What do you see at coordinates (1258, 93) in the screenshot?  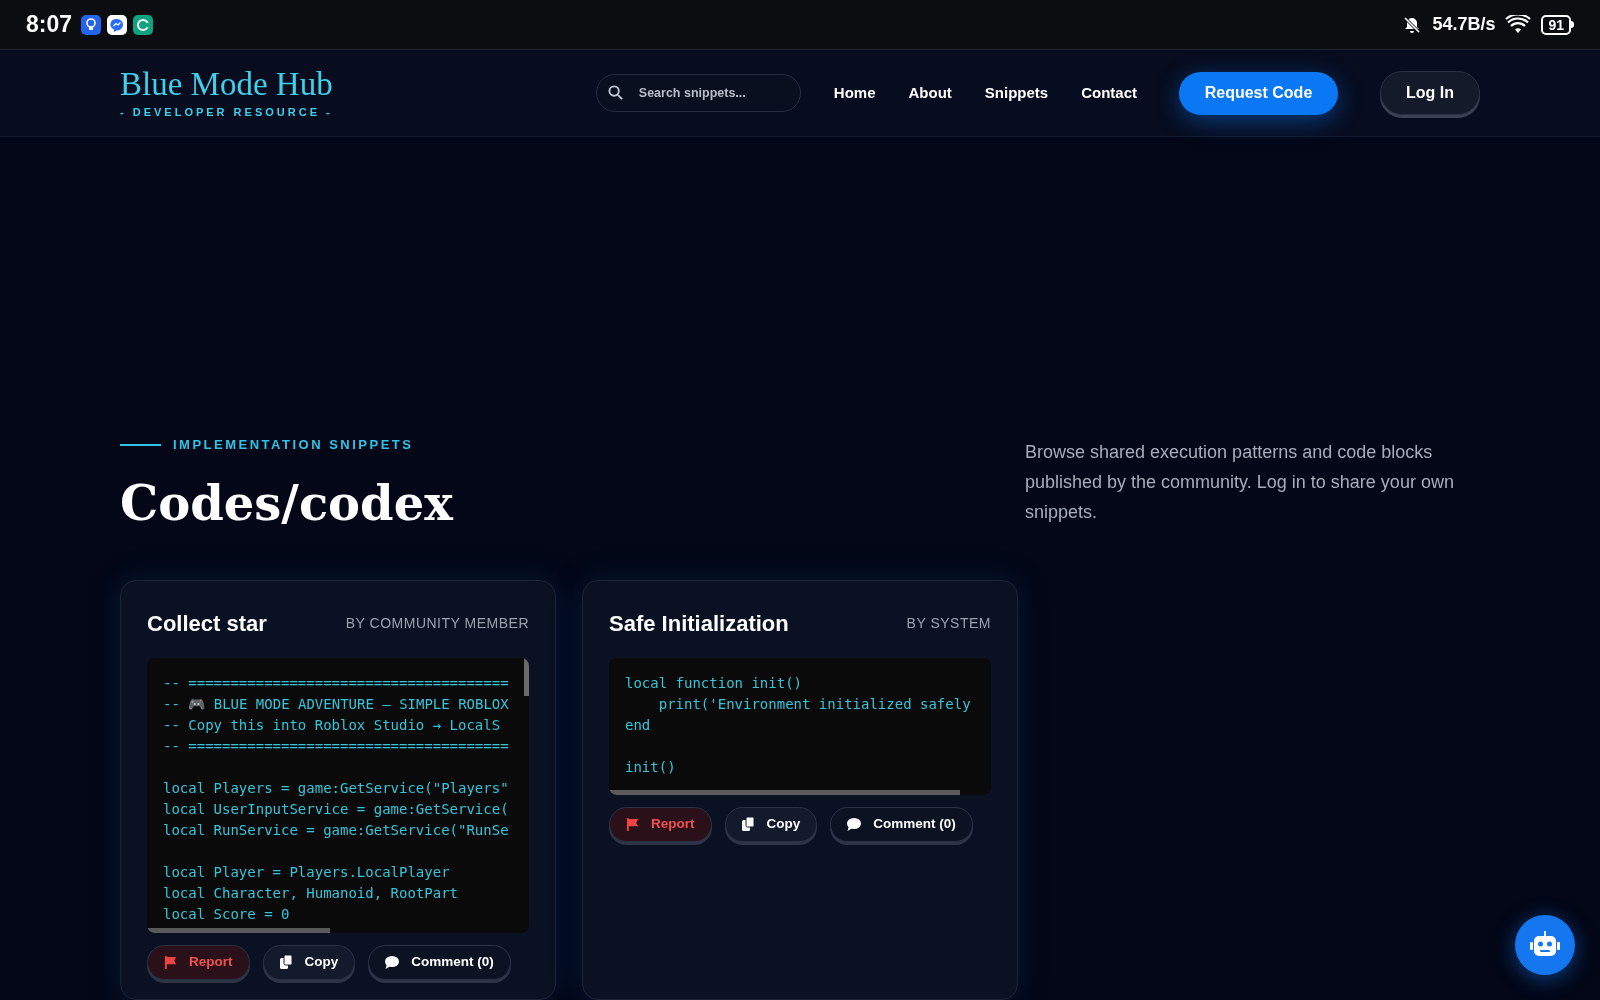 I see `request-code-button: Request Code` at bounding box center [1258, 93].